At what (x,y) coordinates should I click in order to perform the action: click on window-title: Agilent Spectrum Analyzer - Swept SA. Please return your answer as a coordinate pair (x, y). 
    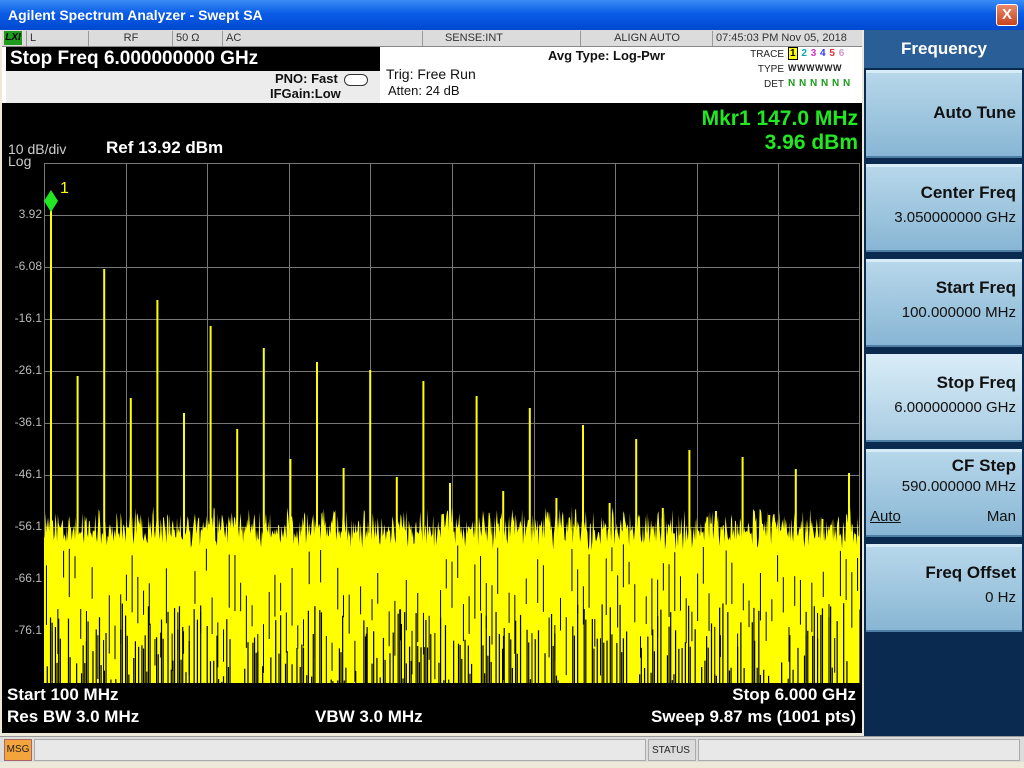
    Looking at the image, I should click on (135, 15).